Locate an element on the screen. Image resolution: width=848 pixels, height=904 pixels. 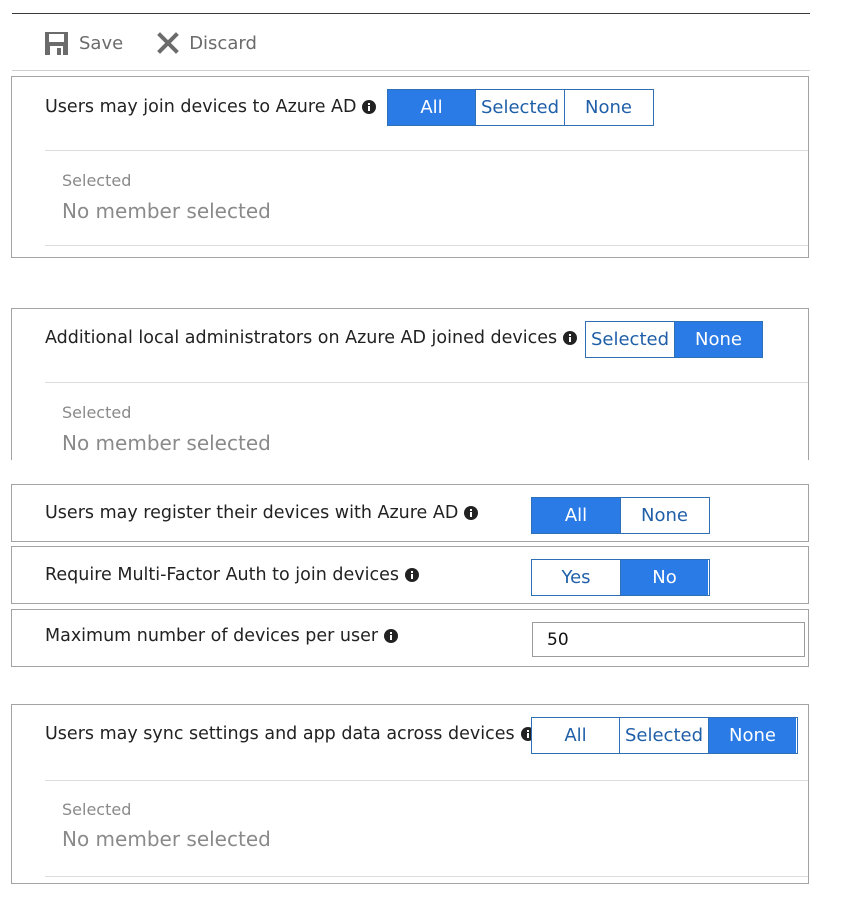
sync-settings-toggle: All Selected None is located at coordinates (664, 735).